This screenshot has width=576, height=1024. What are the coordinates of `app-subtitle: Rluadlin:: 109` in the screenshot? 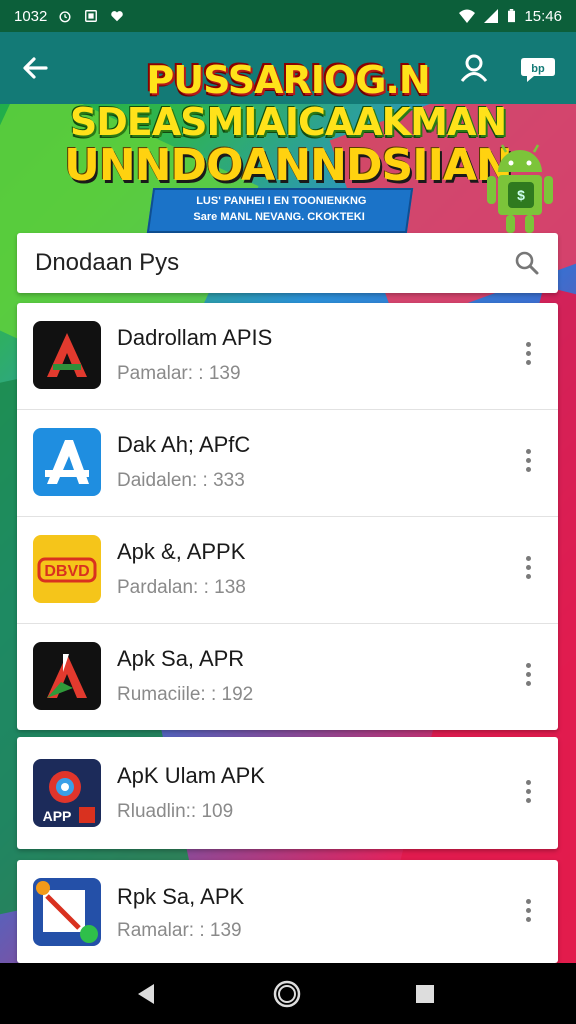 It's located at (175, 811).